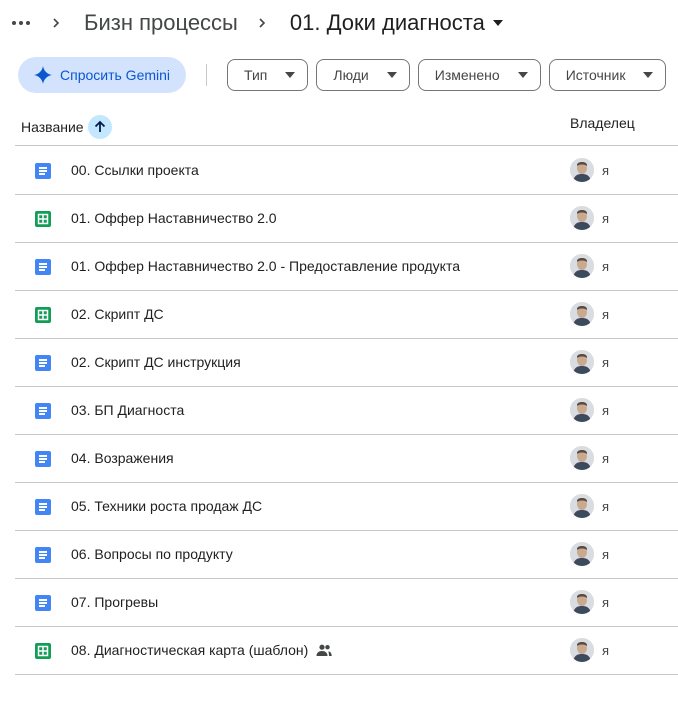  I want to click on filter-label: Тип, so click(256, 75).